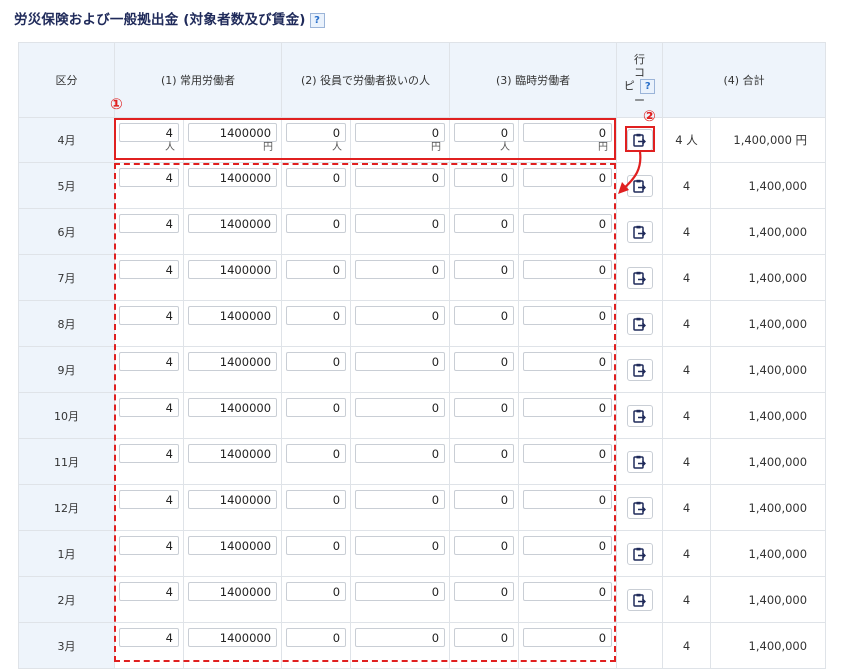 The image size is (842, 669). I want to click on unit-label: 人, so click(505, 147).